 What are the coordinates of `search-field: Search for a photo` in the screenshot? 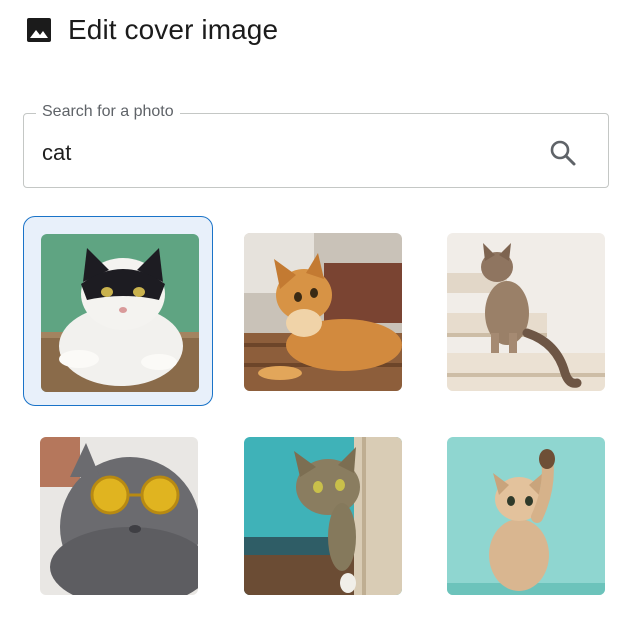 It's located at (316, 145).